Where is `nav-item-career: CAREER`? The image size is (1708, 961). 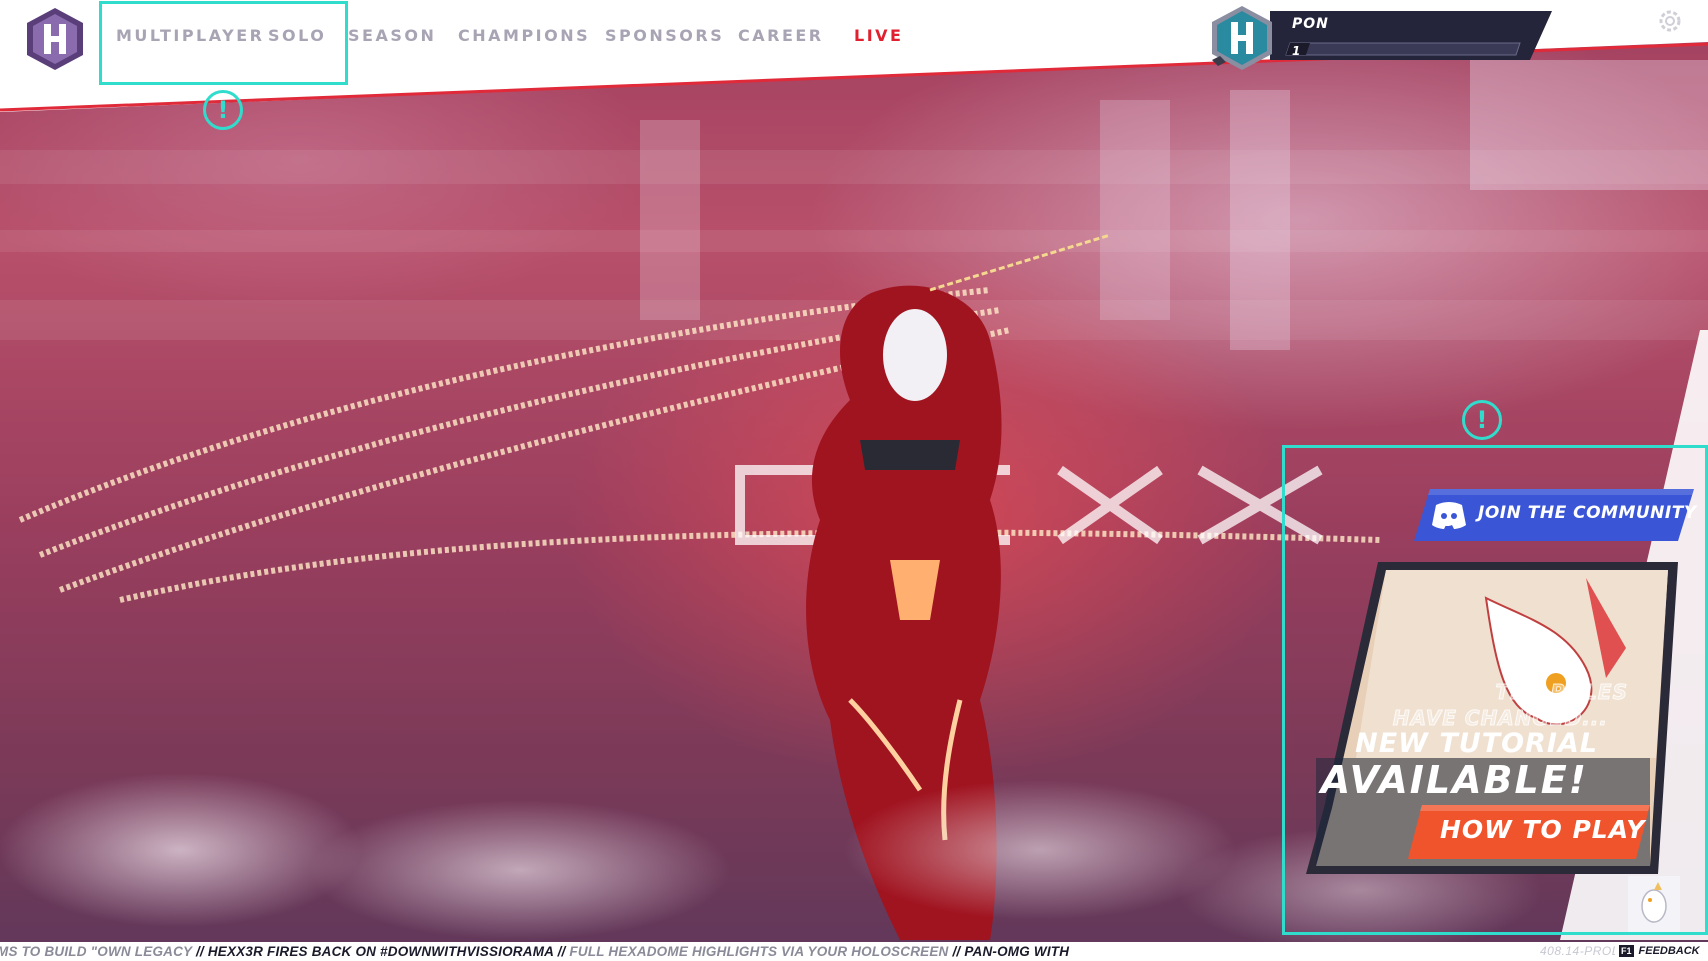
nav-item-career: CAREER is located at coordinates (796, 35).